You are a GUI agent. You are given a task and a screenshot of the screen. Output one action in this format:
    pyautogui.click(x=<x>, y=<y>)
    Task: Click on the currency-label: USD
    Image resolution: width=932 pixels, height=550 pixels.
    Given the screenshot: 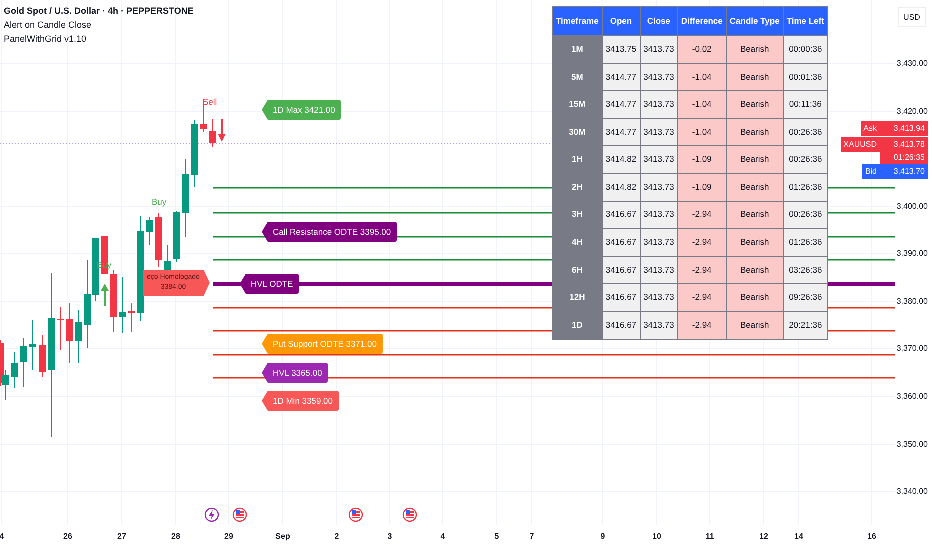 What is the action you would take?
    pyautogui.click(x=912, y=17)
    